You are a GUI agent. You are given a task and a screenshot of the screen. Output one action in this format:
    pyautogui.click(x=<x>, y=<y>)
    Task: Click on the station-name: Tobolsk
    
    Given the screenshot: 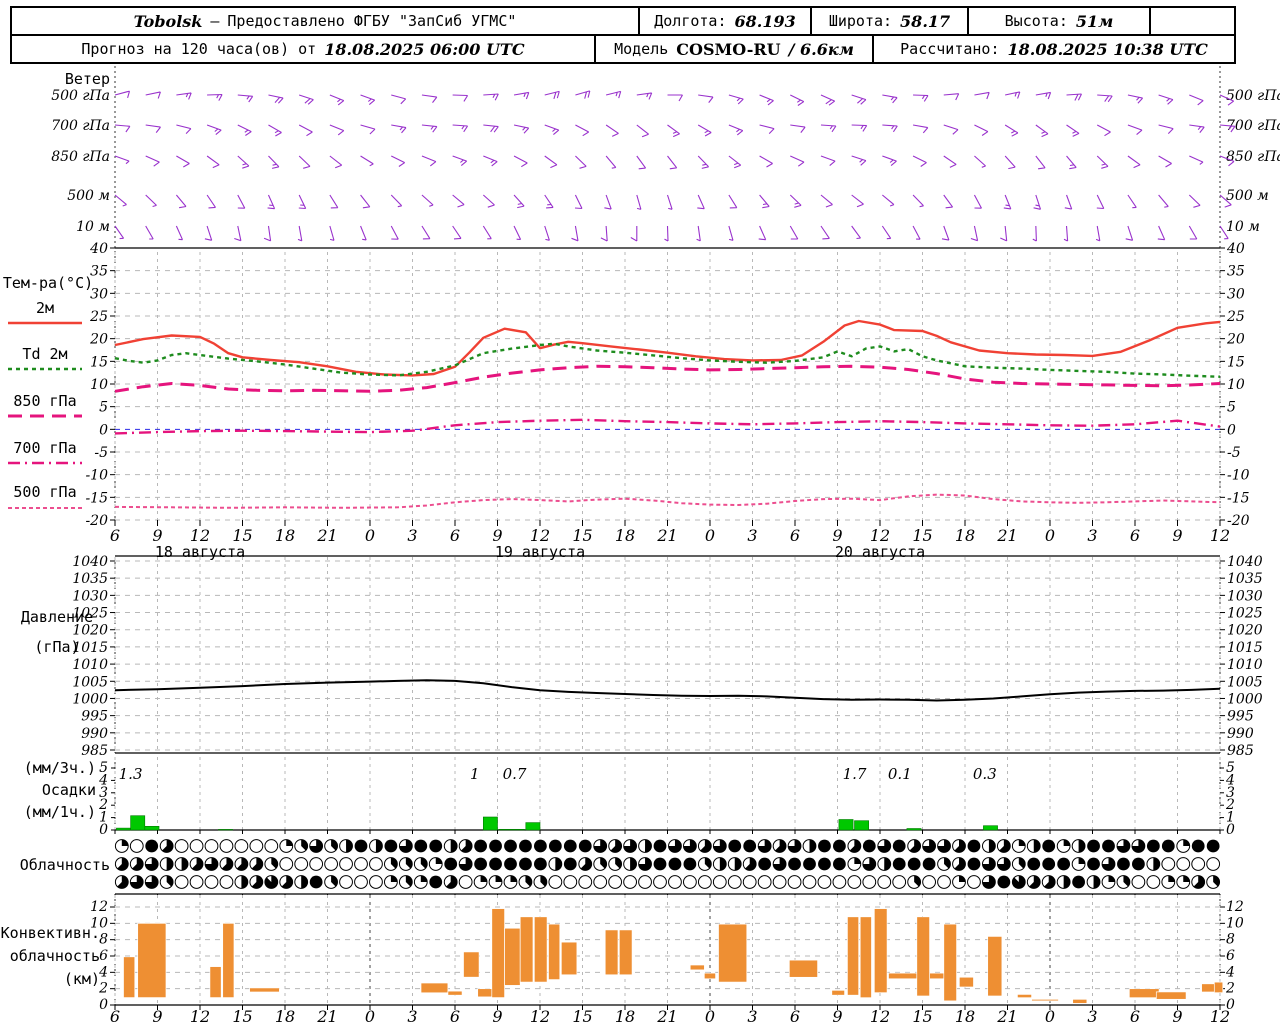 What is the action you would take?
    pyautogui.click(x=168, y=21)
    